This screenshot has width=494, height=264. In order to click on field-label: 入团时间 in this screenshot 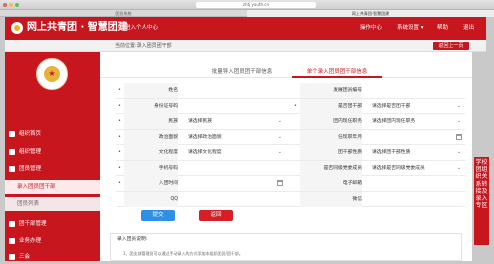, I will do `click(151, 183)`.